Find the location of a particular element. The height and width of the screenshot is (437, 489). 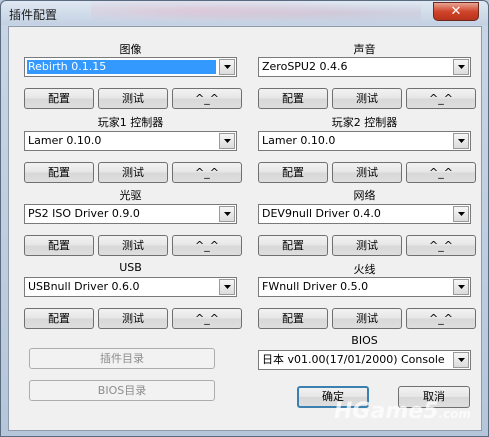

bios-select: 日本 v01.00(17/01/2000) Console is located at coordinates (364, 360).